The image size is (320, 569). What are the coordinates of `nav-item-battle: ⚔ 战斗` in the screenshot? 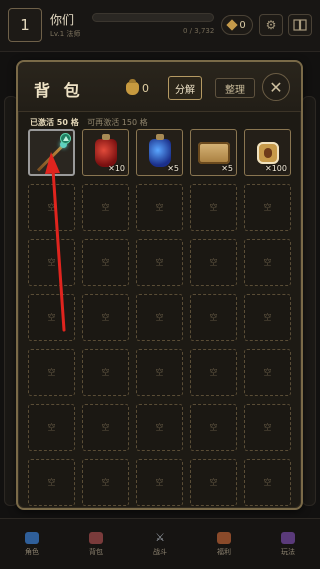 It's located at (160, 544).